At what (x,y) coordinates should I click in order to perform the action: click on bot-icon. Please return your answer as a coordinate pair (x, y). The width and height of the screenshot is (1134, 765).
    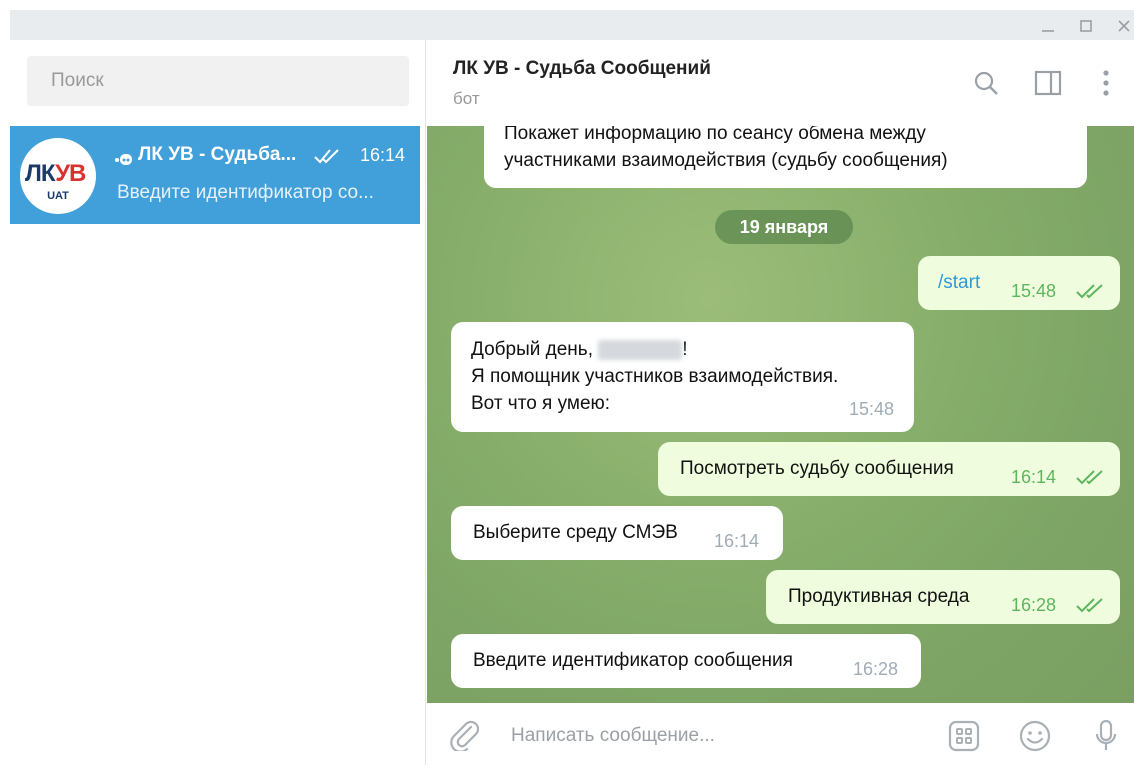
    Looking at the image, I should click on (124, 161).